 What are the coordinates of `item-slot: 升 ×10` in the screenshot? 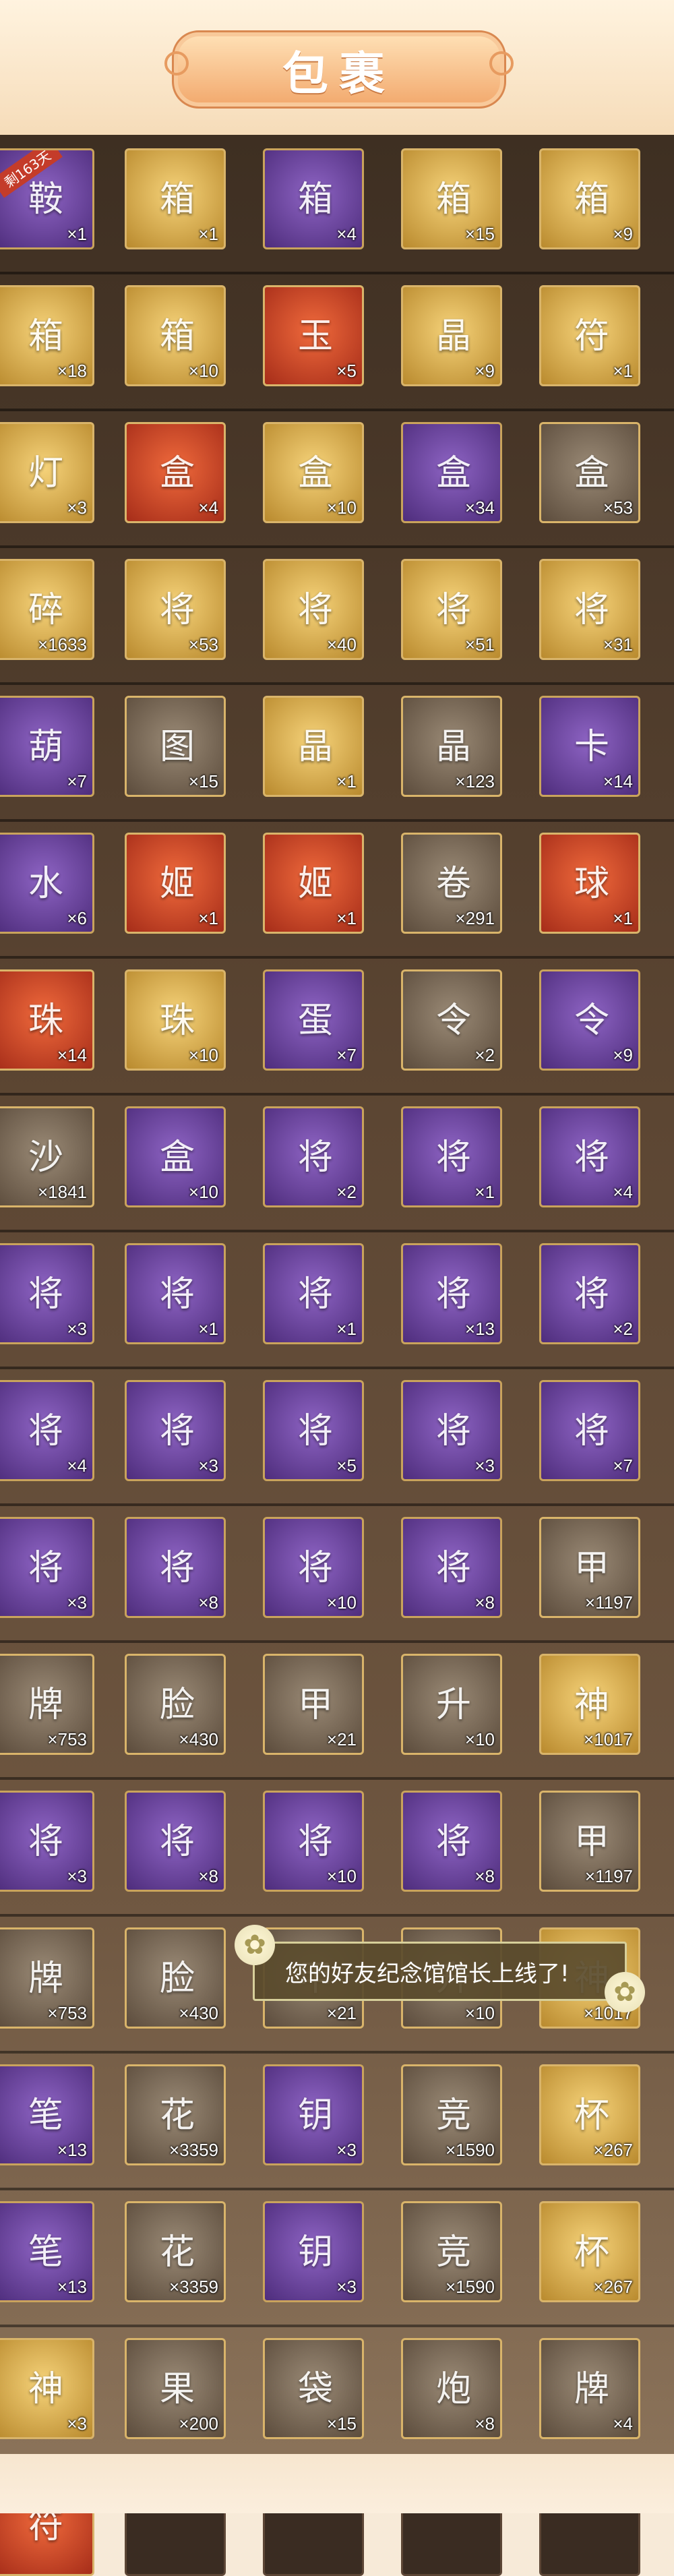 It's located at (452, 1704).